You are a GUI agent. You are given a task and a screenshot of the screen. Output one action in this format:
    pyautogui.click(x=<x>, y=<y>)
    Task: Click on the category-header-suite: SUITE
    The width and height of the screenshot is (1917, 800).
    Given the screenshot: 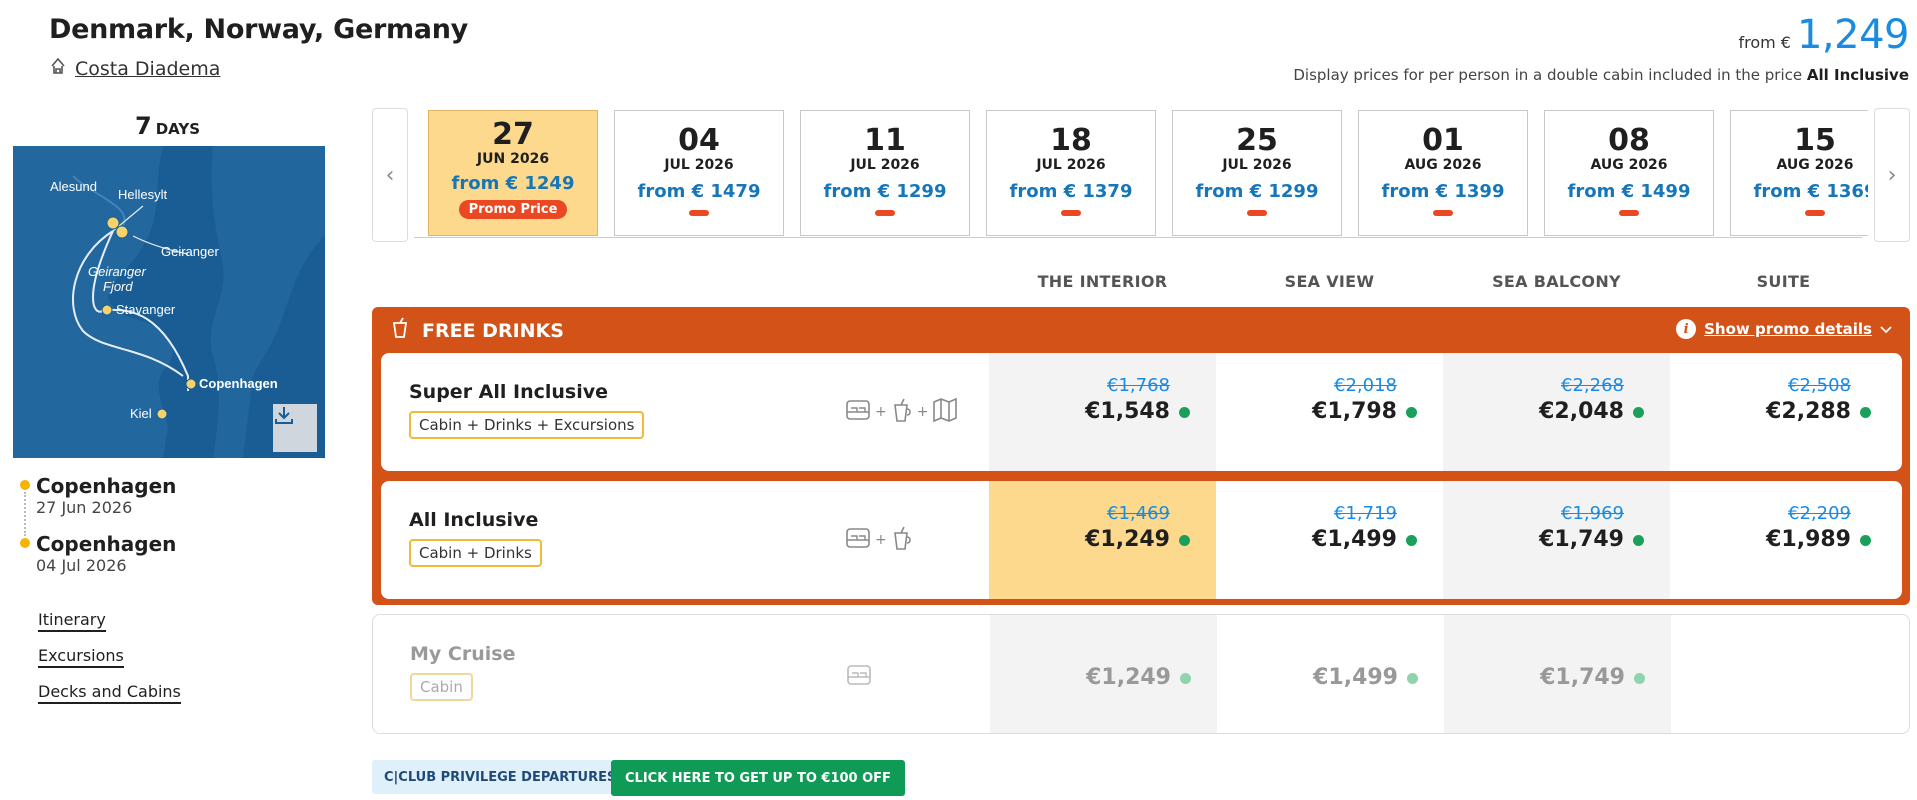 What is the action you would take?
    pyautogui.click(x=1783, y=281)
    